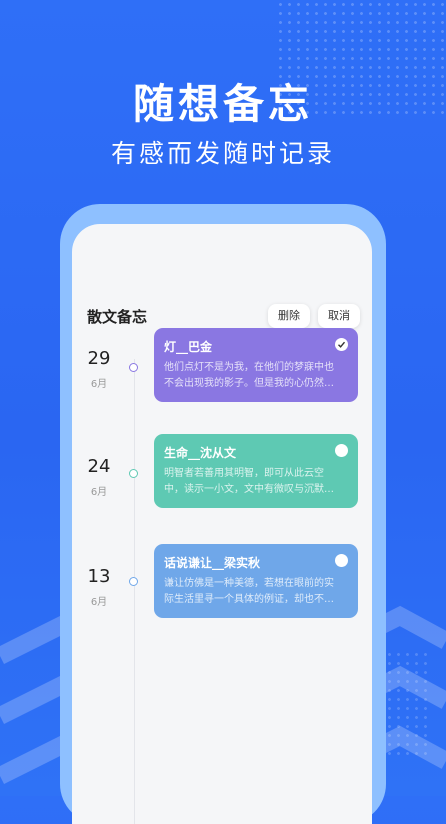  I want to click on memo-title: 话说谦让__梁实秋, so click(212, 563).